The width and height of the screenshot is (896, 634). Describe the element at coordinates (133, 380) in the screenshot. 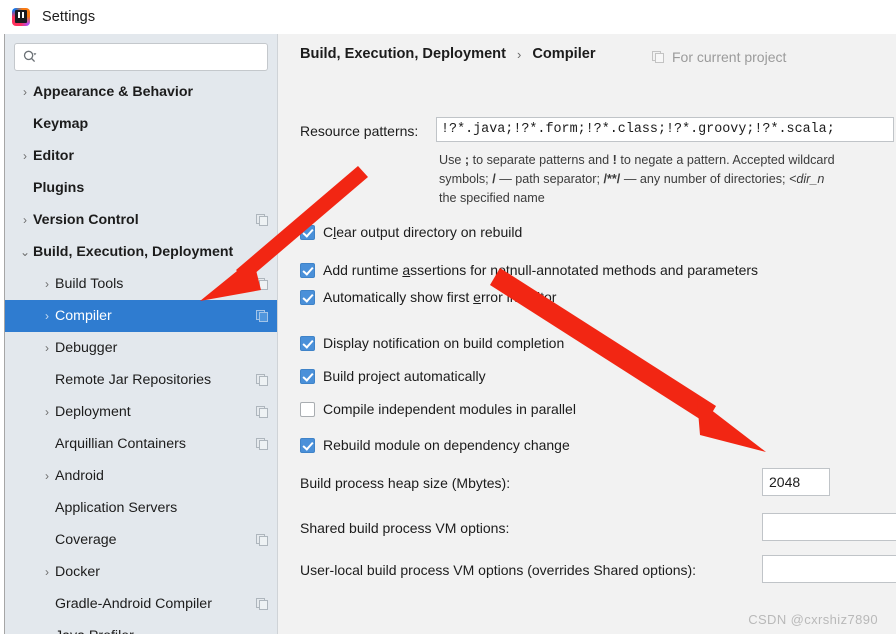

I see `sidebar-item-label: Remote Jar Repositories` at that location.